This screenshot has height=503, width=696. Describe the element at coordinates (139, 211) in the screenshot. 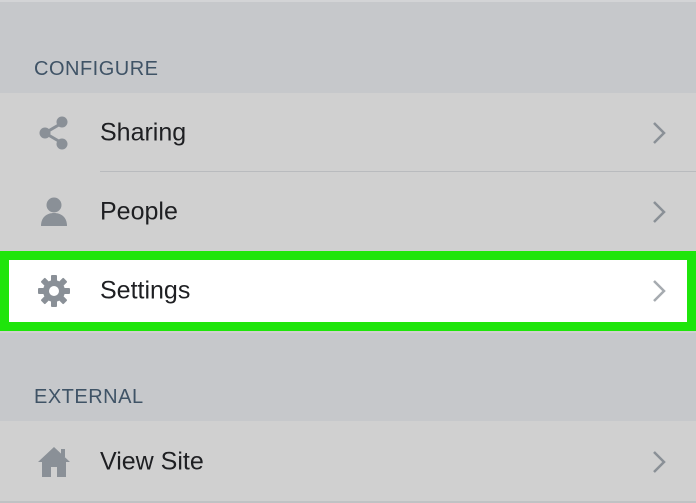

I see `menu-item-label: People` at that location.